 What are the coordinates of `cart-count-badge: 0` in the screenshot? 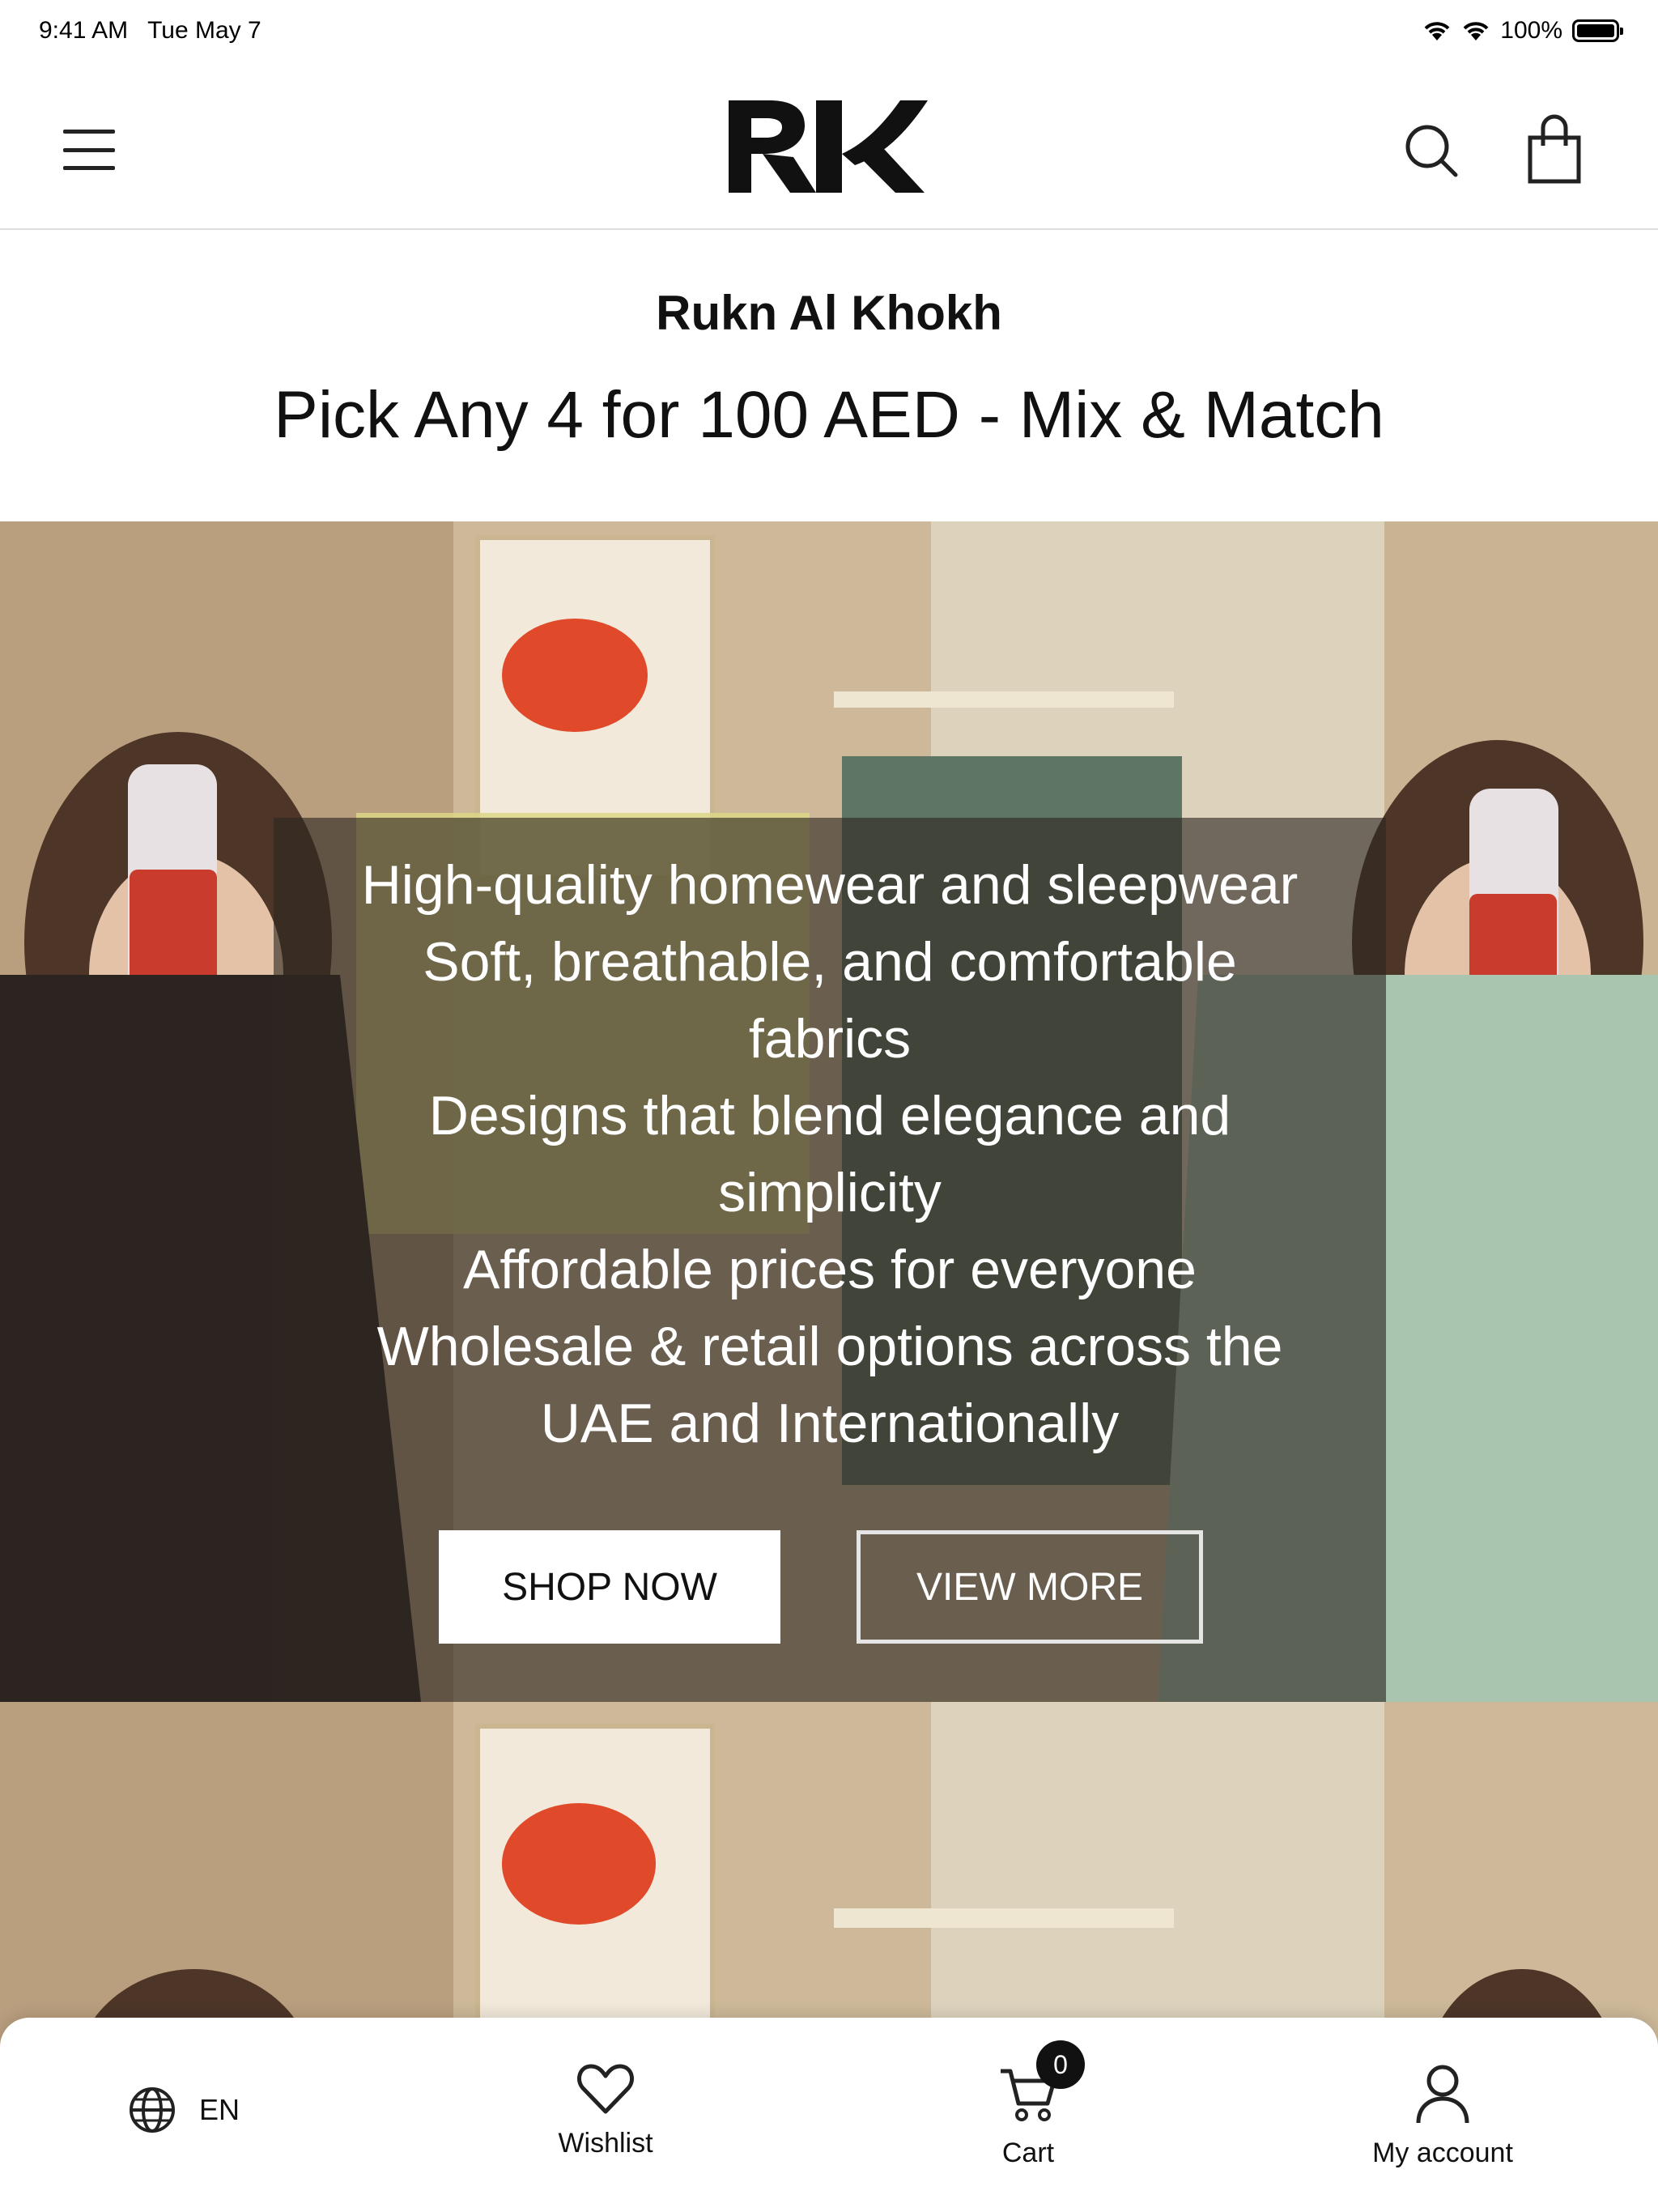 It's located at (1060, 2065).